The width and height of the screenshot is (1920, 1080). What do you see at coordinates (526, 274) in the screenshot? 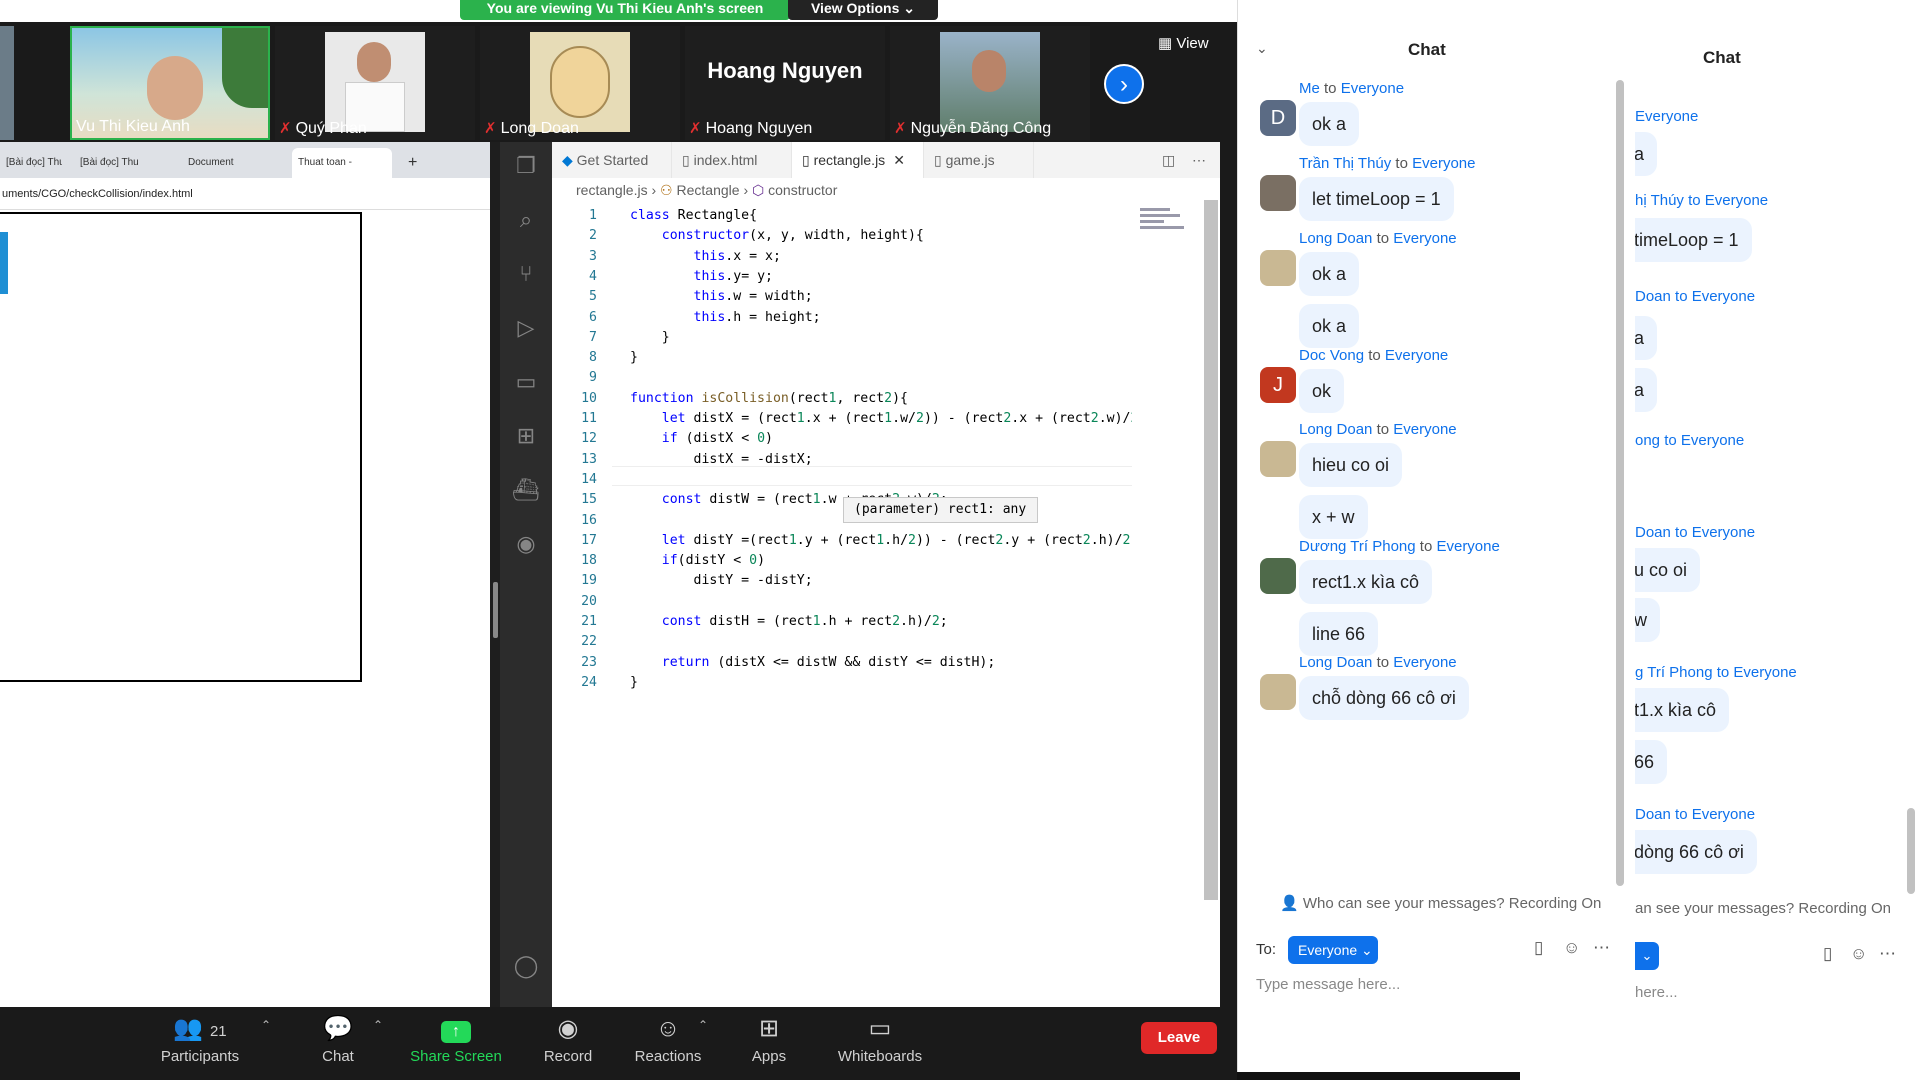
I see `source-control-icon: ⑂` at bounding box center [526, 274].